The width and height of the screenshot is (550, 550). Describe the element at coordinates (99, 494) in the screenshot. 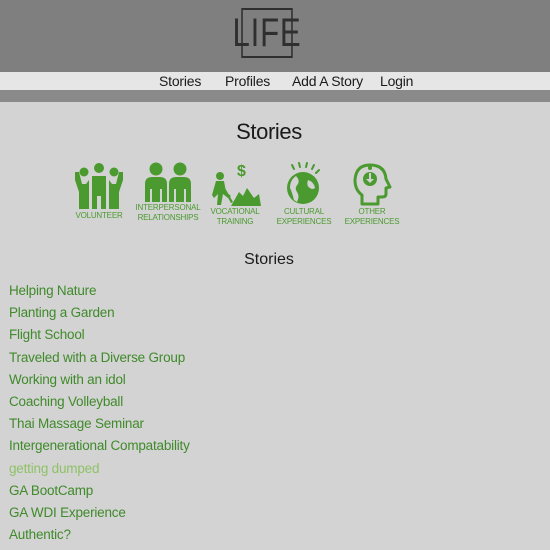

I see `story-link: GA BootCamp` at that location.